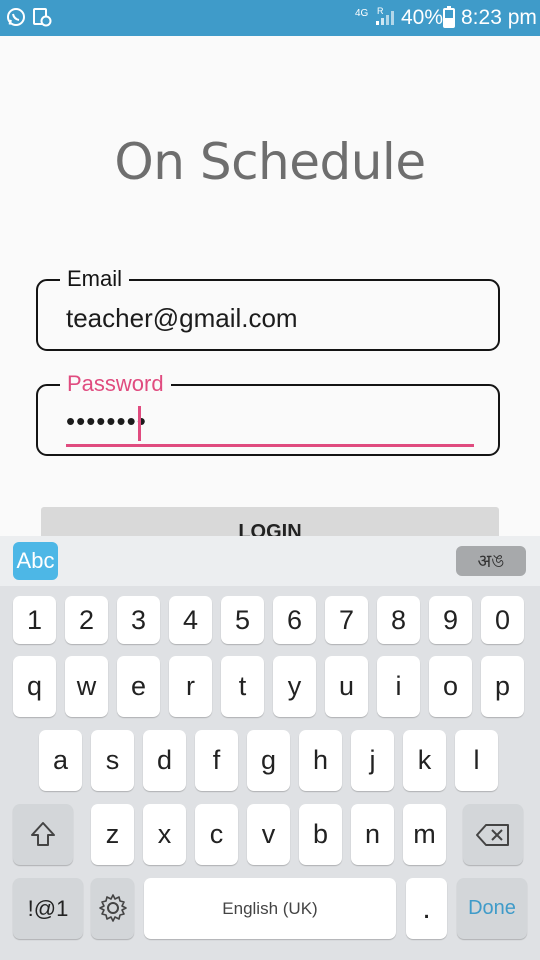 This screenshot has height=960, width=540. I want to click on shift-icon, so click(43, 834).